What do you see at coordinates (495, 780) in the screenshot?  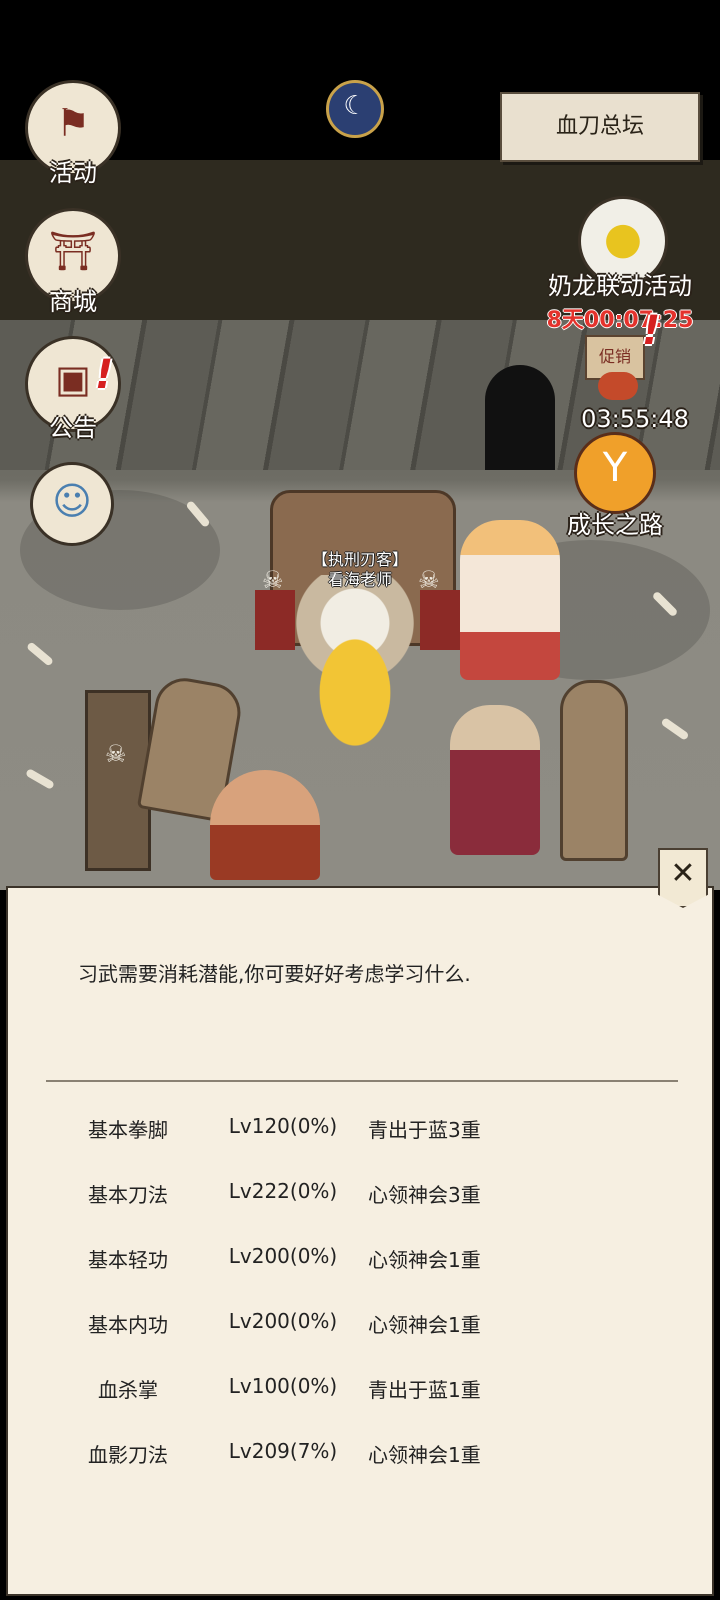 I see `npc-old-man` at bounding box center [495, 780].